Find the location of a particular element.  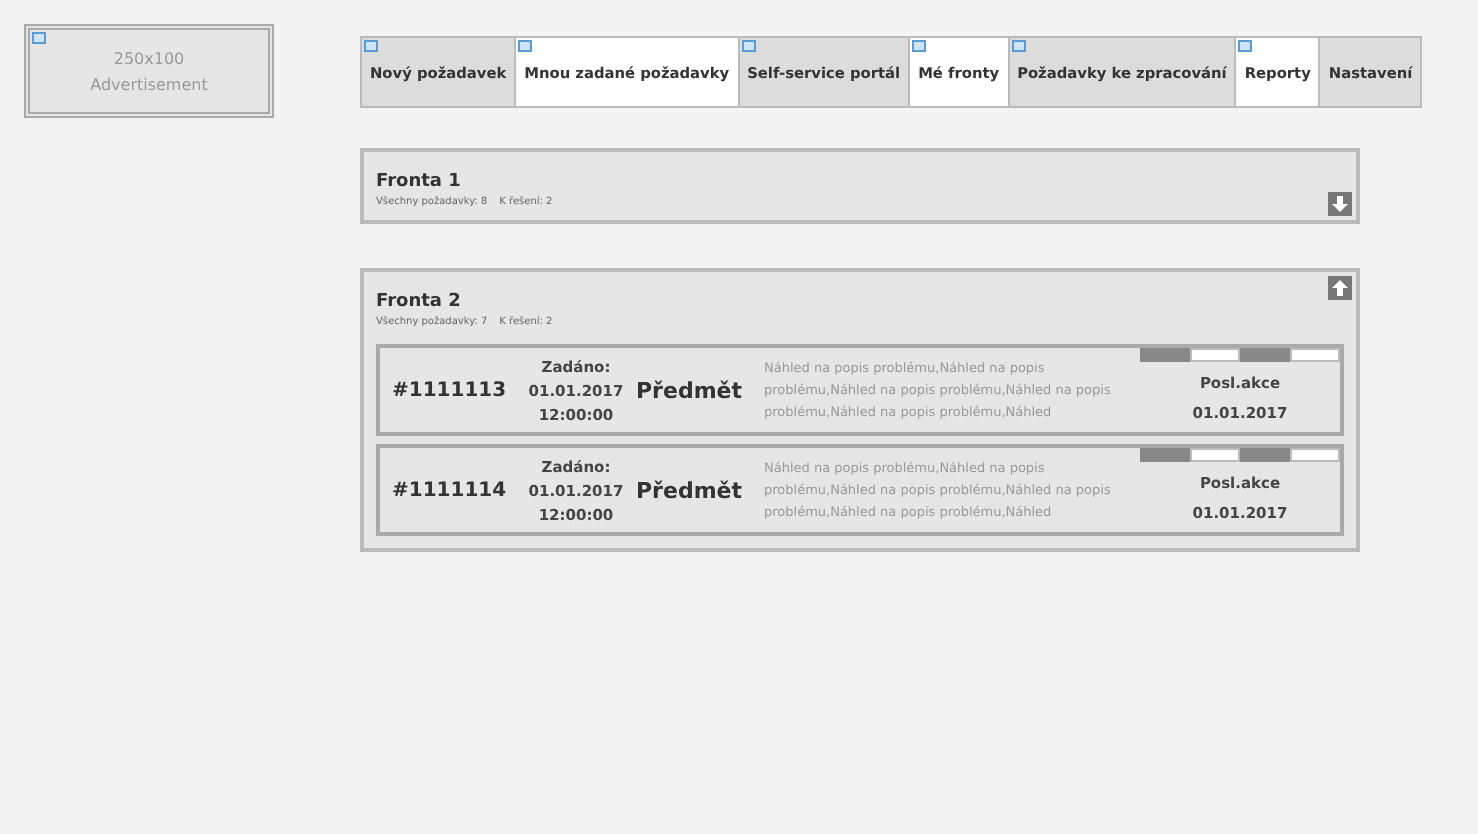

ad-size: 250x100 is located at coordinates (149, 58).